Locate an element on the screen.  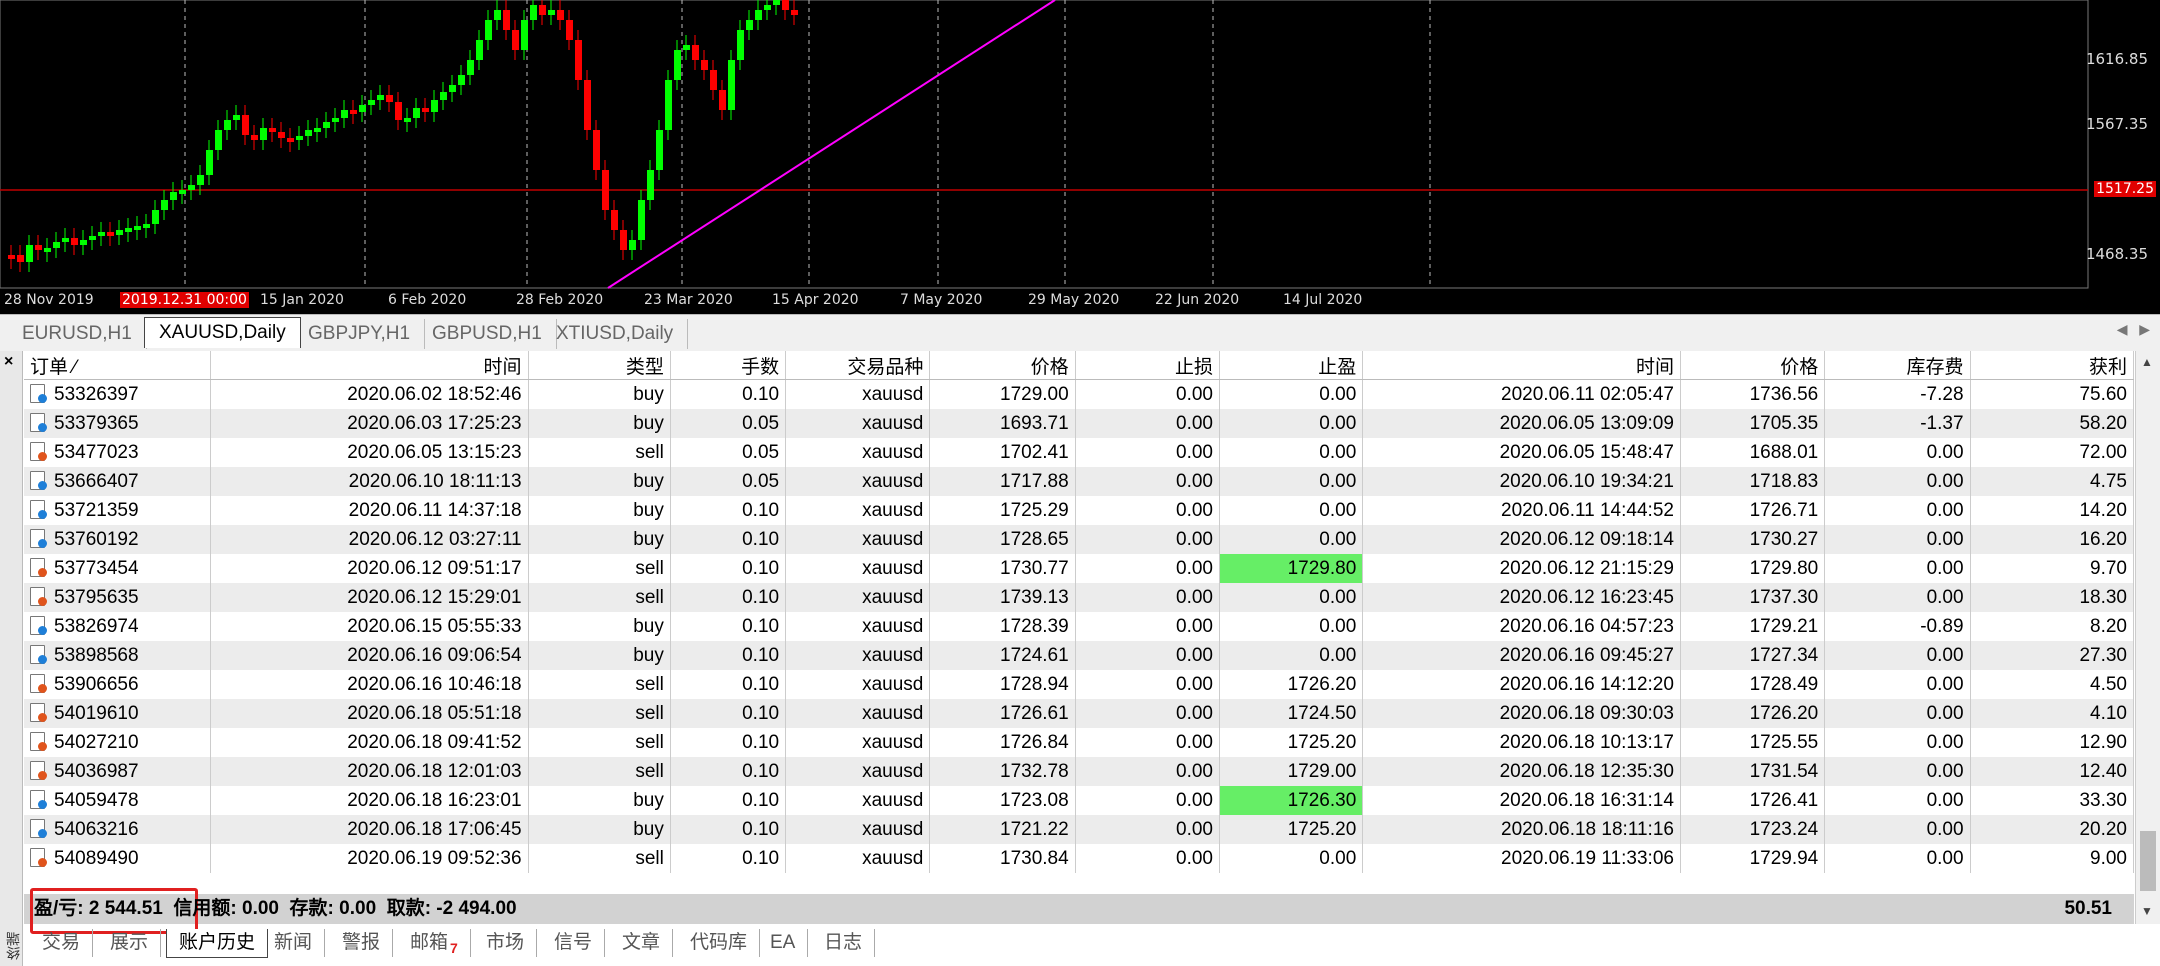
bottom-tab-2: 账户历史 is located at coordinates (217, 943).